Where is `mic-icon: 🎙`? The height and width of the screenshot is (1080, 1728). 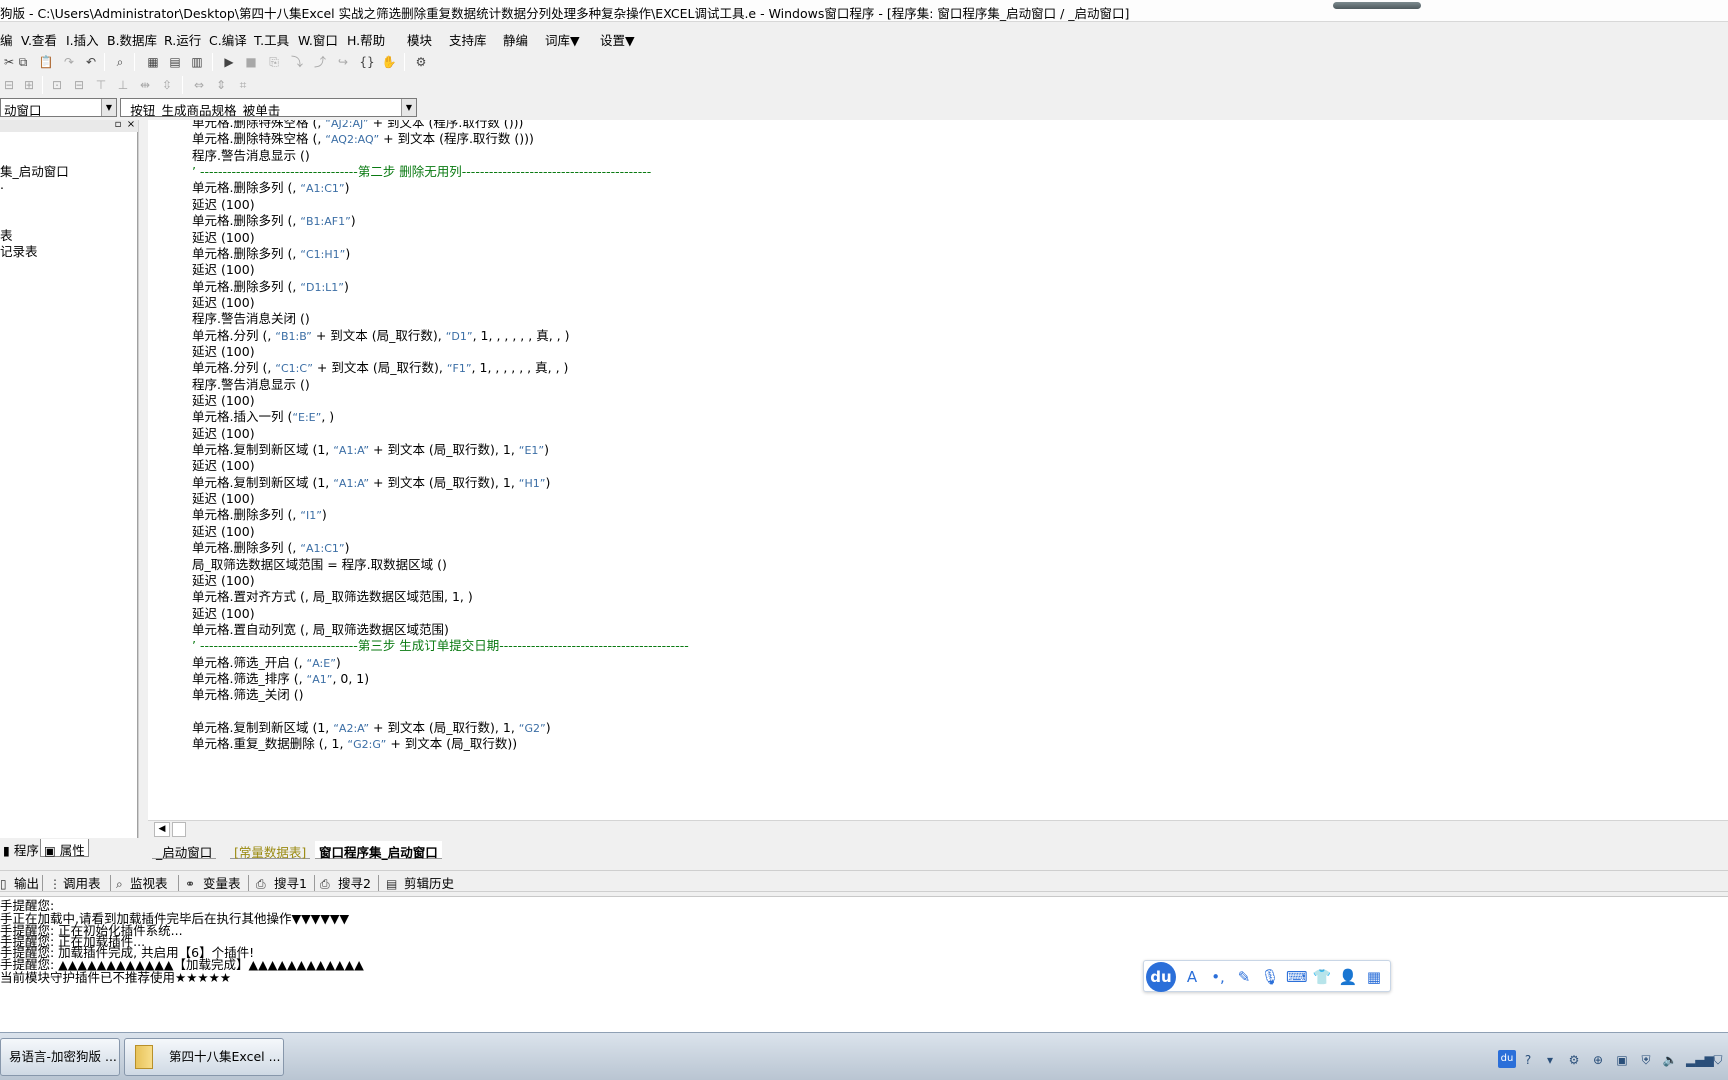
mic-icon: 🎙 is located at coordinates (1270, 977).